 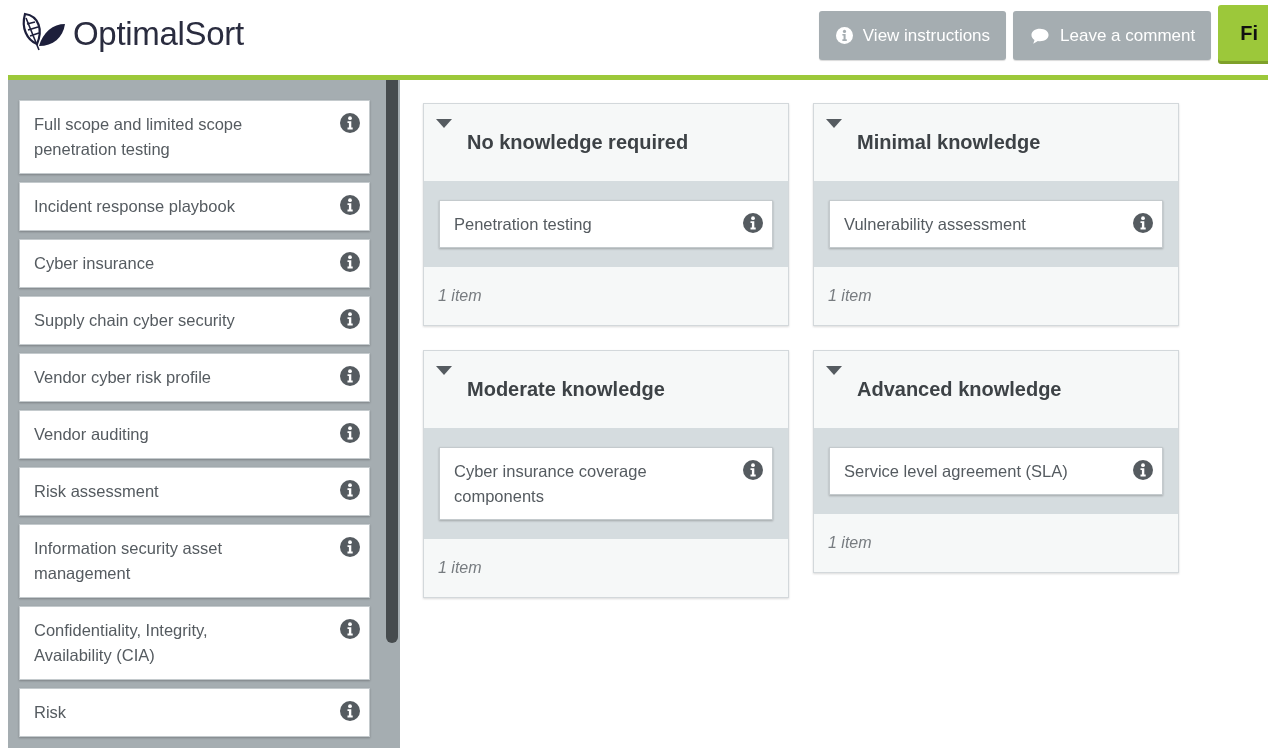 What do you see at coordinates (392, 361) in the screenshot?
I see `scrollbar-thumb` at bounding box center [392, 361].